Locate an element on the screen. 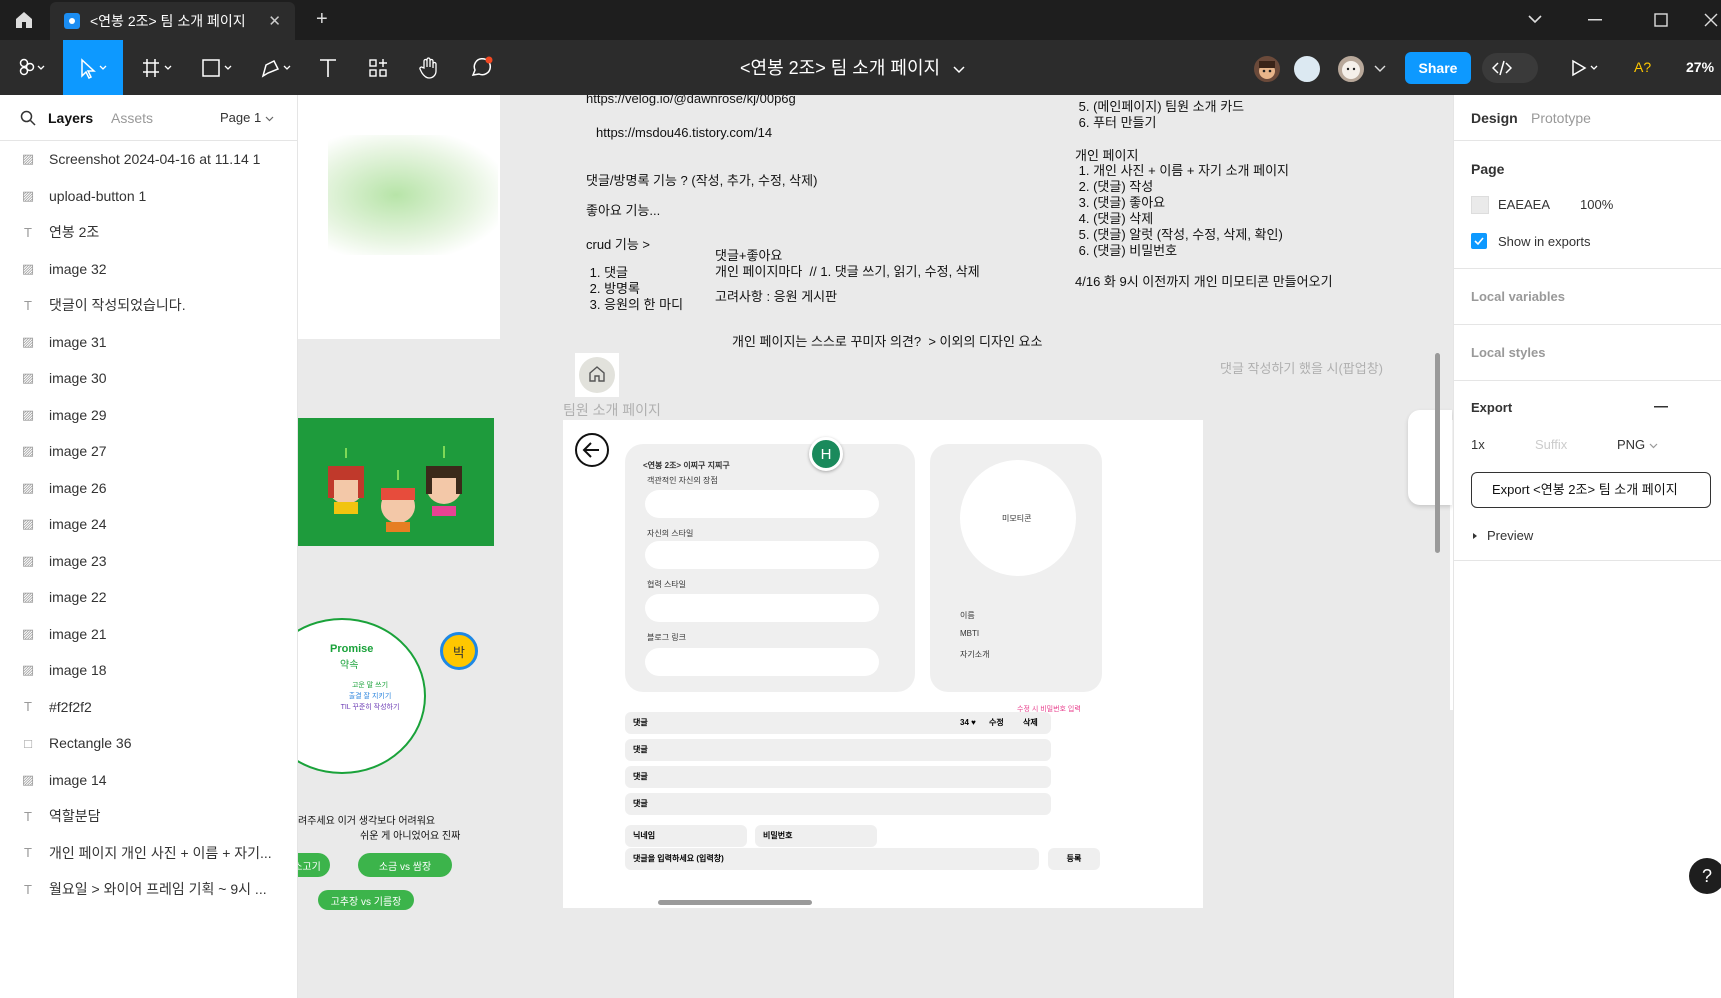  layer-row: ▨ image 21 is located at coordinates (149, 634).